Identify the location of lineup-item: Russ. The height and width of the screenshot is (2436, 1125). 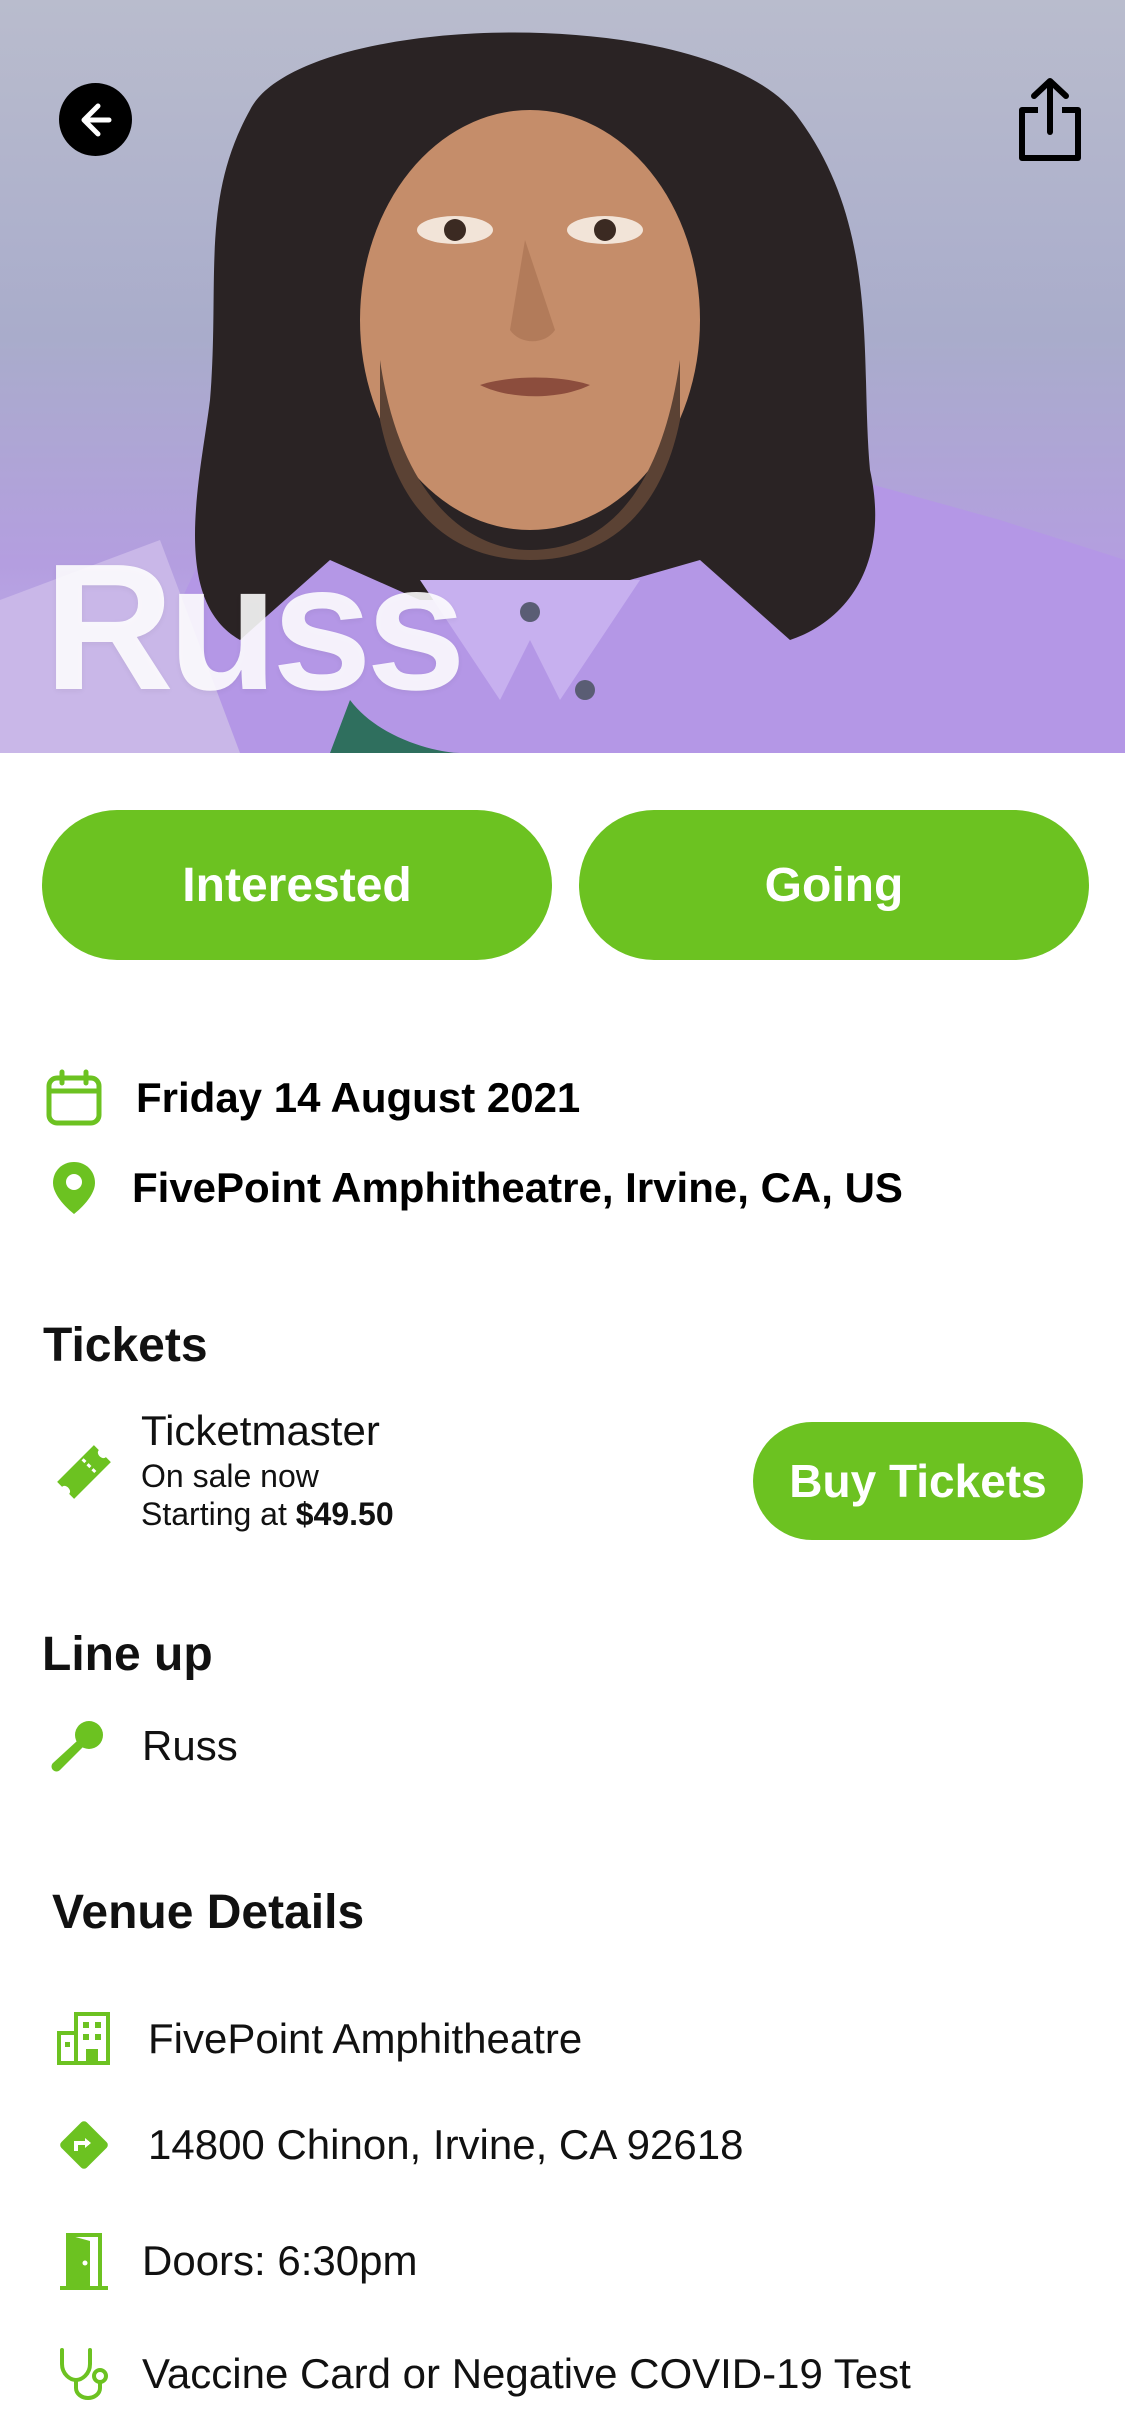
(144, 1746).